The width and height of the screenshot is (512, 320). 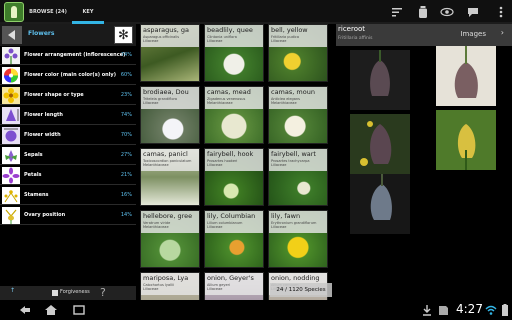 What do you see at coordinates (14, 12) in the screenshot?
I see `app-icon` at bounding box center [14, 12].